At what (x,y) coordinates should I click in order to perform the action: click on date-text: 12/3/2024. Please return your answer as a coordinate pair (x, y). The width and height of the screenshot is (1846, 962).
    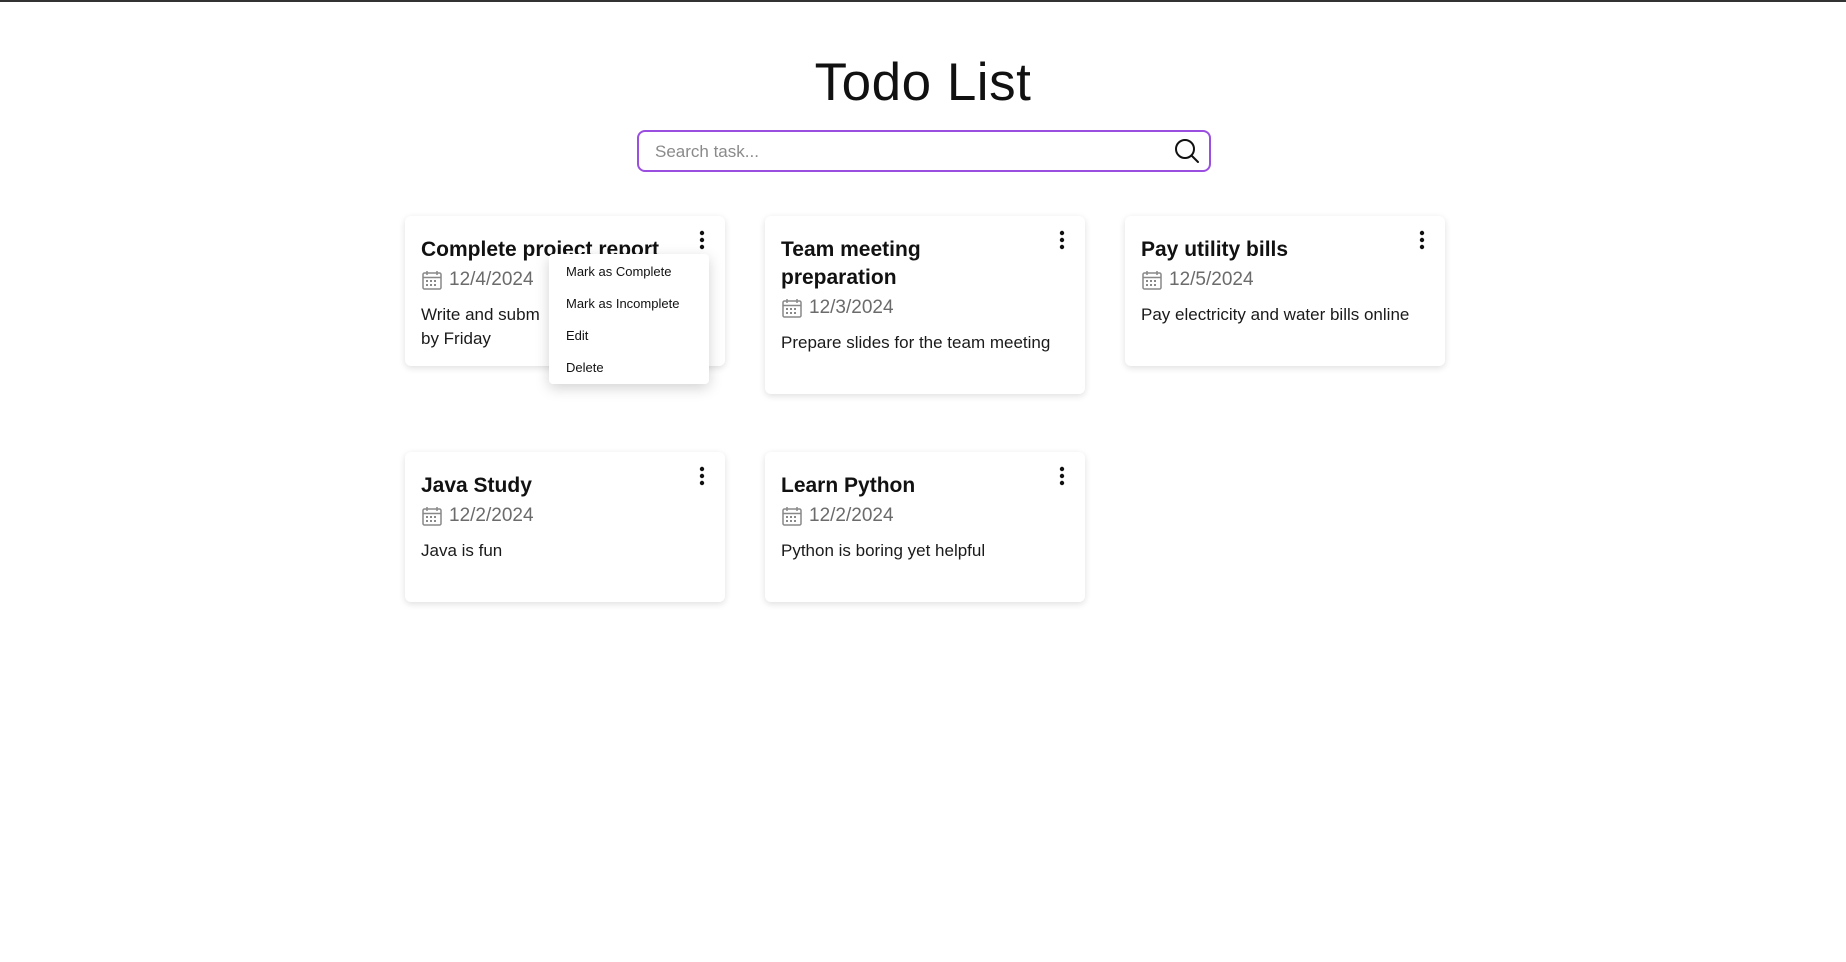
    Looking at the image, I should click on (851, 307).